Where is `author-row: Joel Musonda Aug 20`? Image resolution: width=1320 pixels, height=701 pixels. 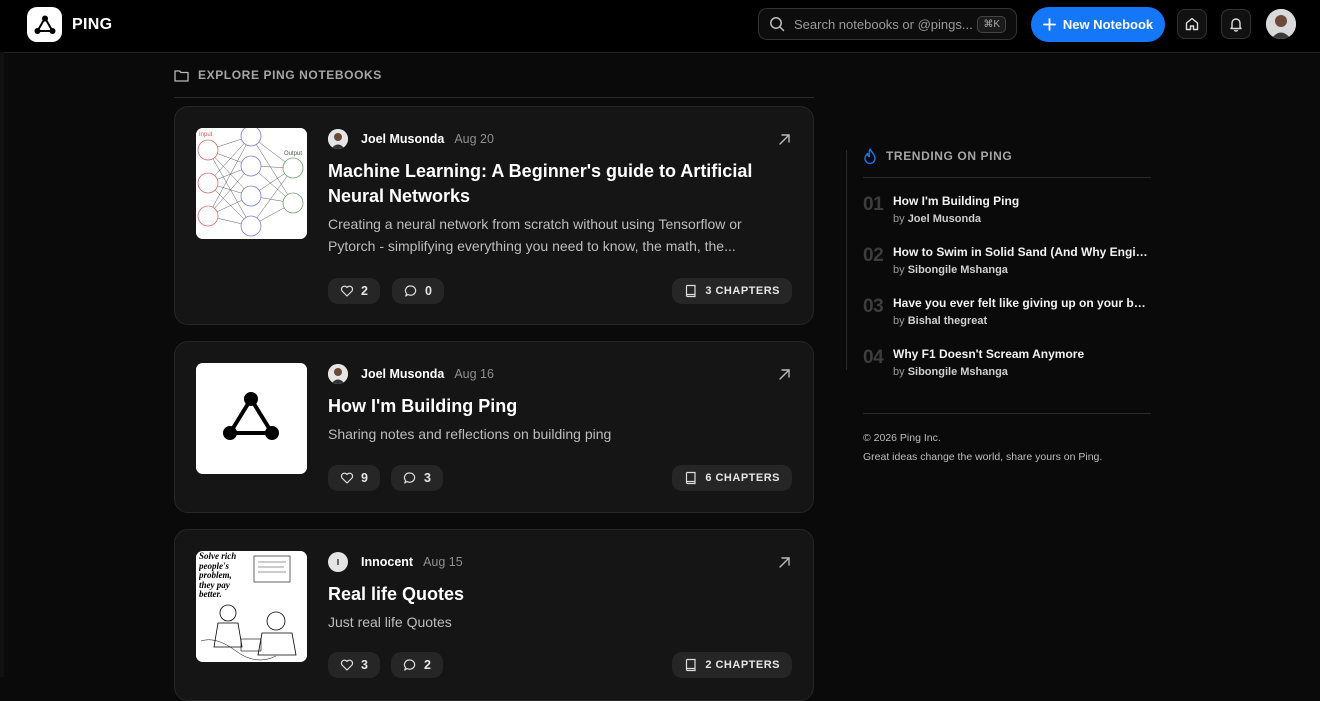 author-row: Joel Musonda Aug 20 is located at coordinates (411, 139).